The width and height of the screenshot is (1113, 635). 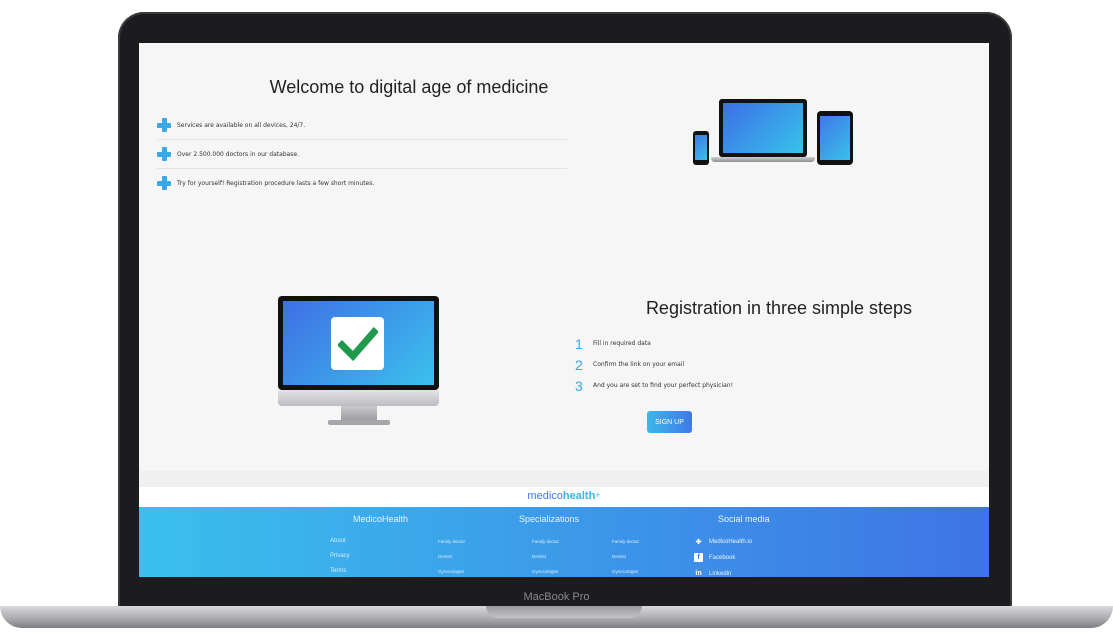 I want to click on step-number: 2, so click(x=579, y=364).